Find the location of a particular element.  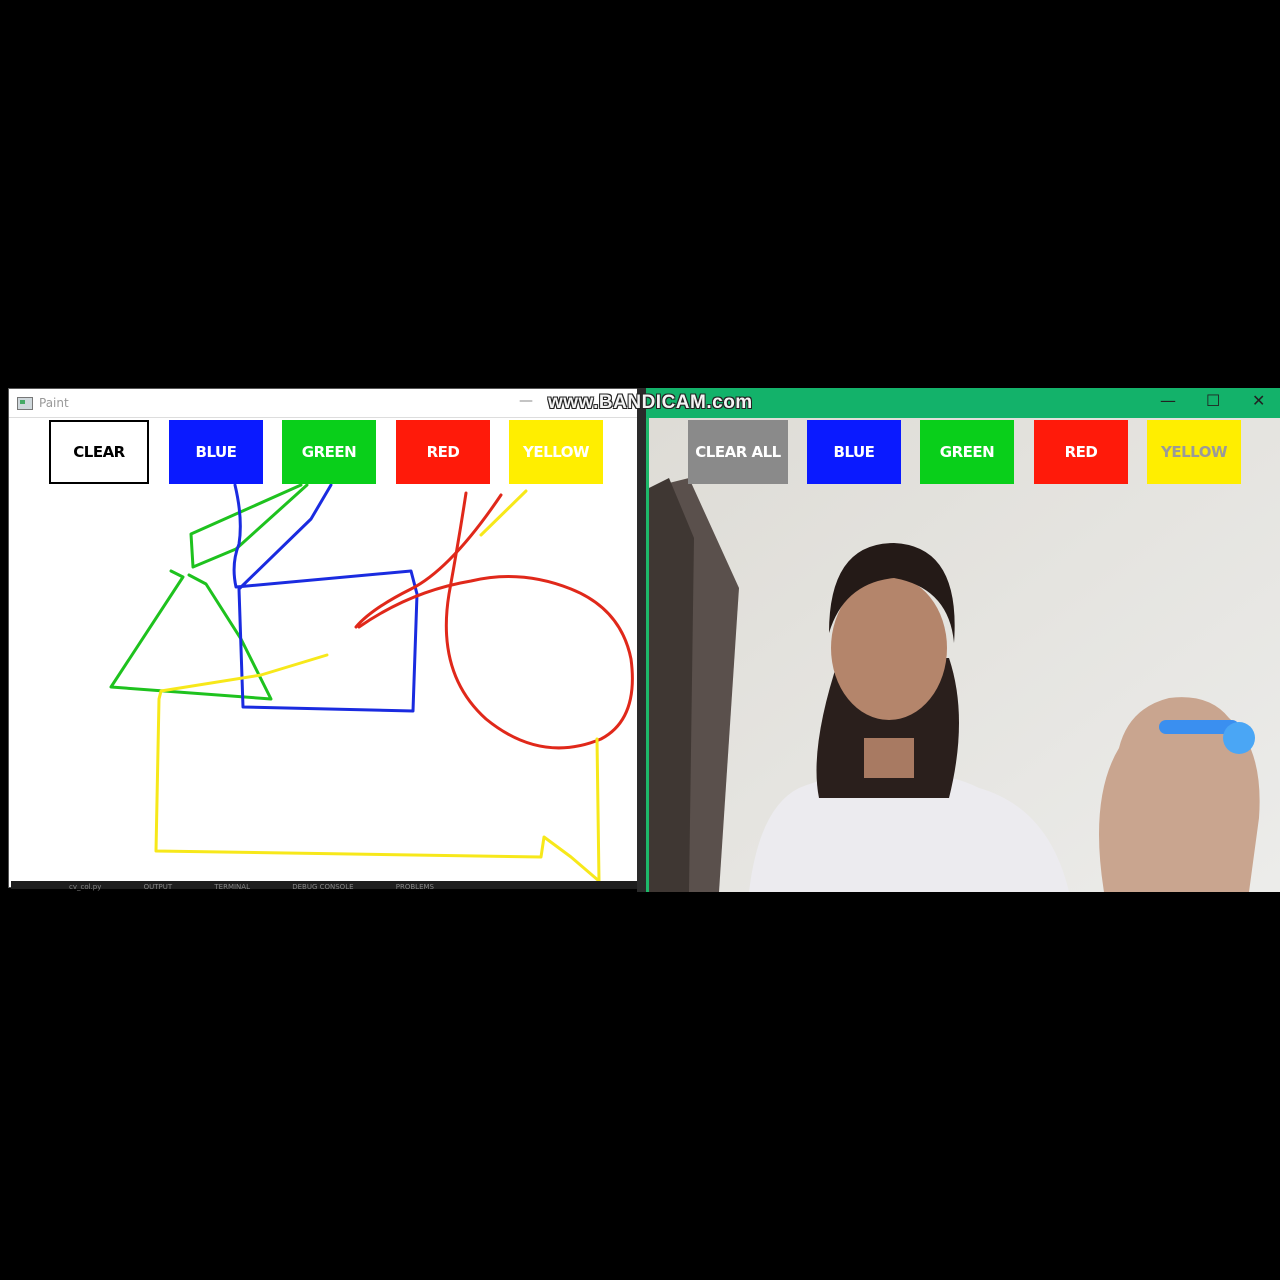

app-icon is located at coordinates (25, 403).